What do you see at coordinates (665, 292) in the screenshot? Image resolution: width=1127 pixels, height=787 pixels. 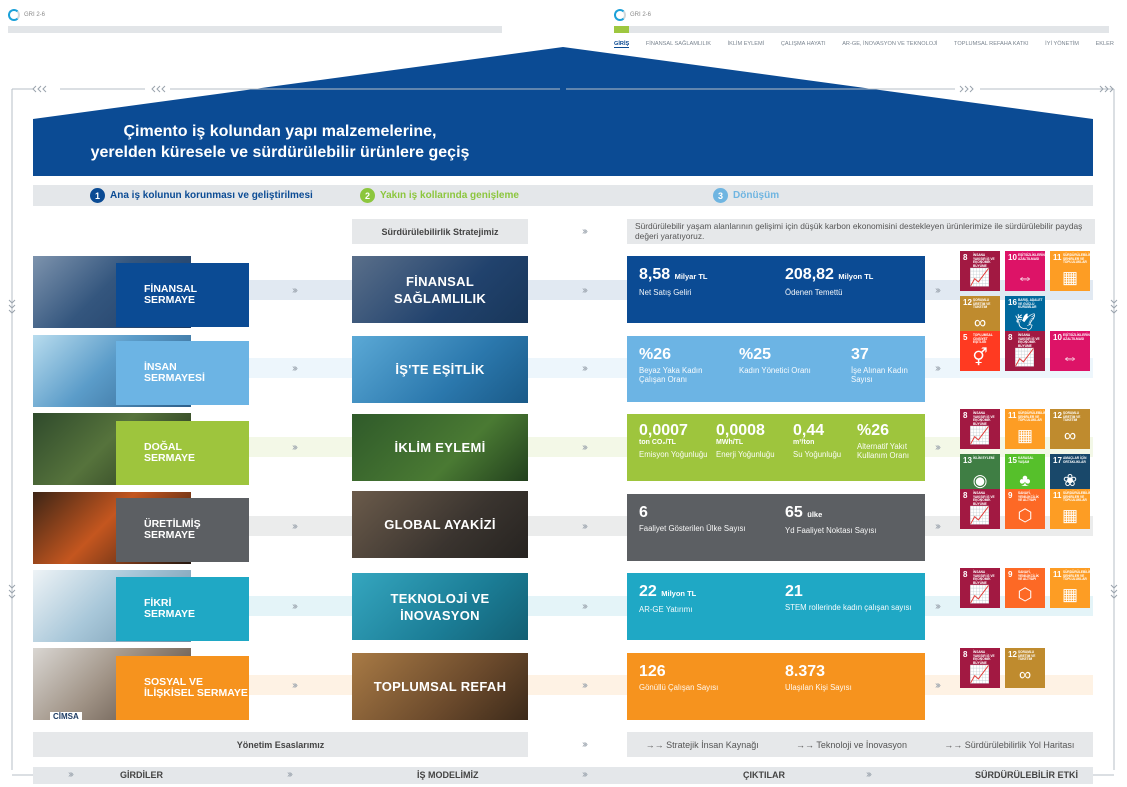 I see `stat-label: Net Satış Geliri` at bounding box center [665, 292].